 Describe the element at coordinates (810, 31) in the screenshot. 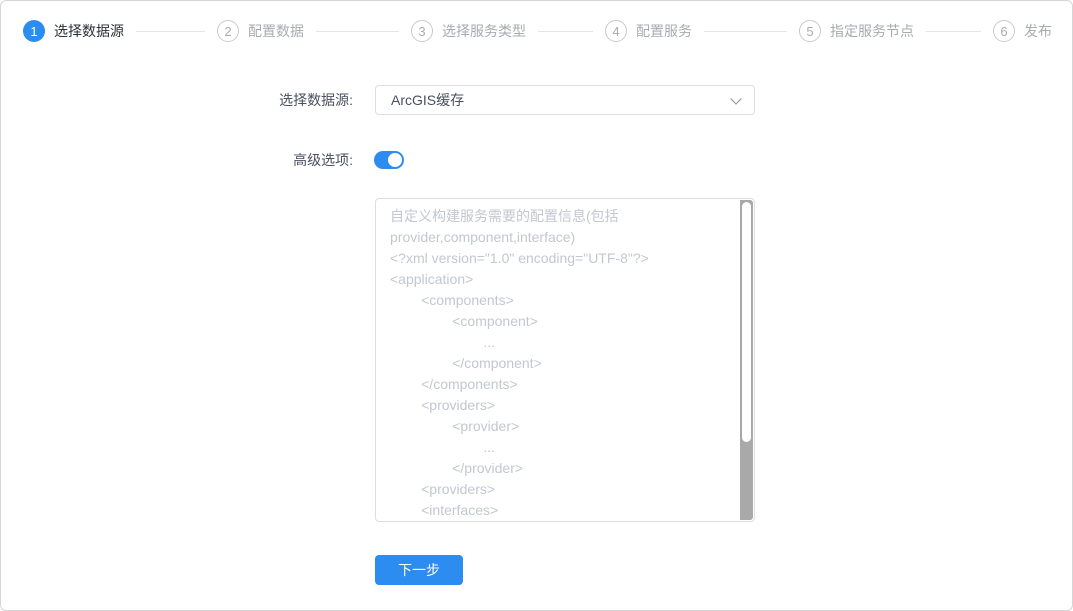

I see `step-5-badge: 5` at that location.